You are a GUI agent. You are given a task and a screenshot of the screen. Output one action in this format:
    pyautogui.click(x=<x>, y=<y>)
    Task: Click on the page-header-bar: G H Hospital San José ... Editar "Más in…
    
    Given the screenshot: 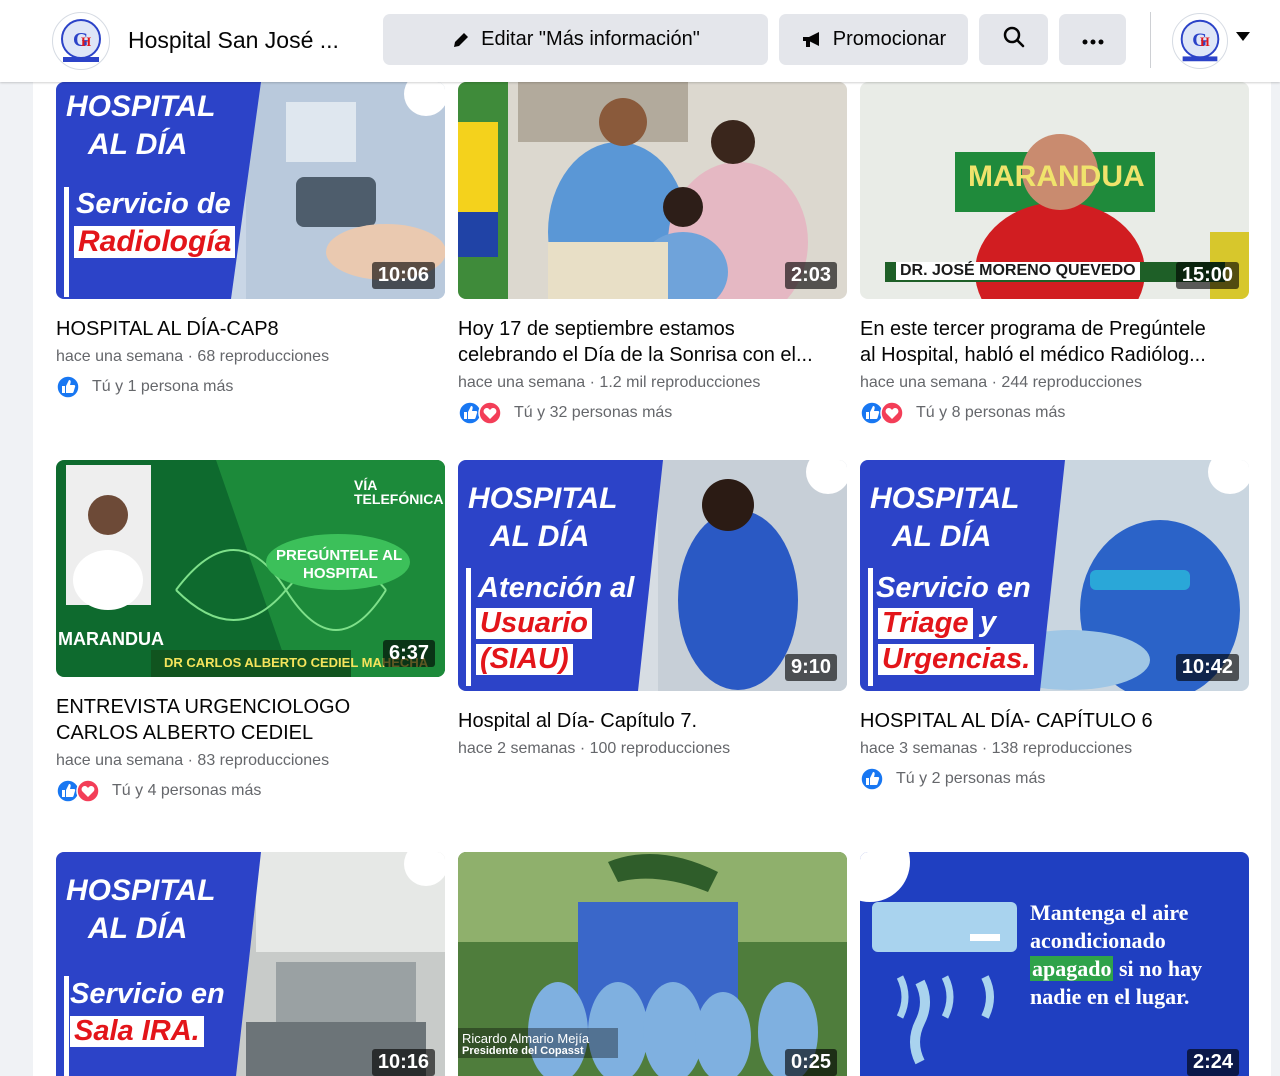 What is the action you would take?
    pyautogui.click(x=640, y=41)
    